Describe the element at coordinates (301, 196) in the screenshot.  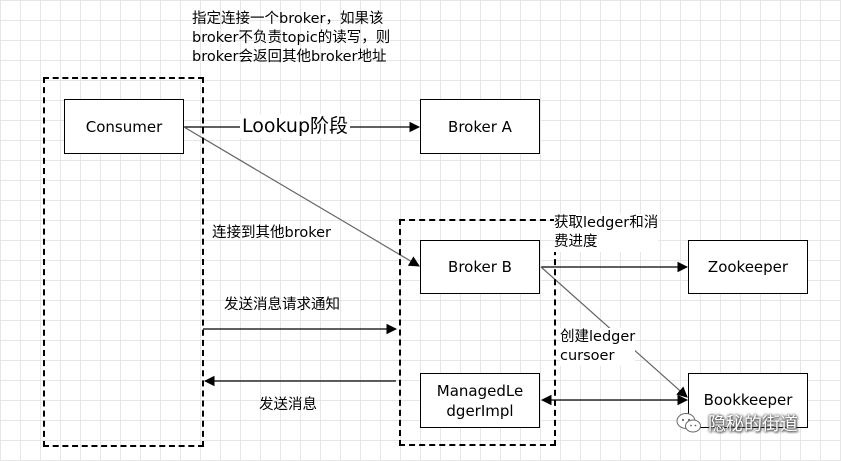
I see `edge-connect-other-broker` at that location.